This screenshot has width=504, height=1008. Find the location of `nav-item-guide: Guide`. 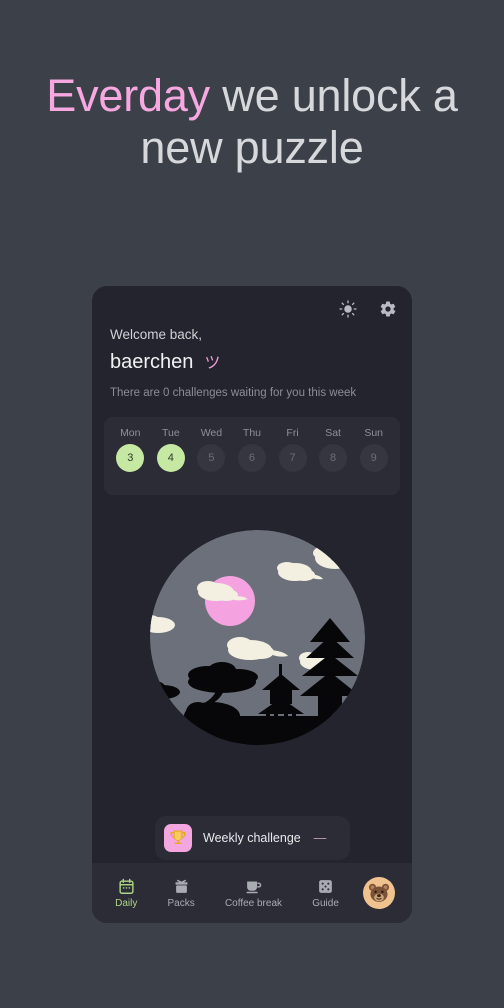

nav-item-guide: Guide is located at coordinates (325, 893).